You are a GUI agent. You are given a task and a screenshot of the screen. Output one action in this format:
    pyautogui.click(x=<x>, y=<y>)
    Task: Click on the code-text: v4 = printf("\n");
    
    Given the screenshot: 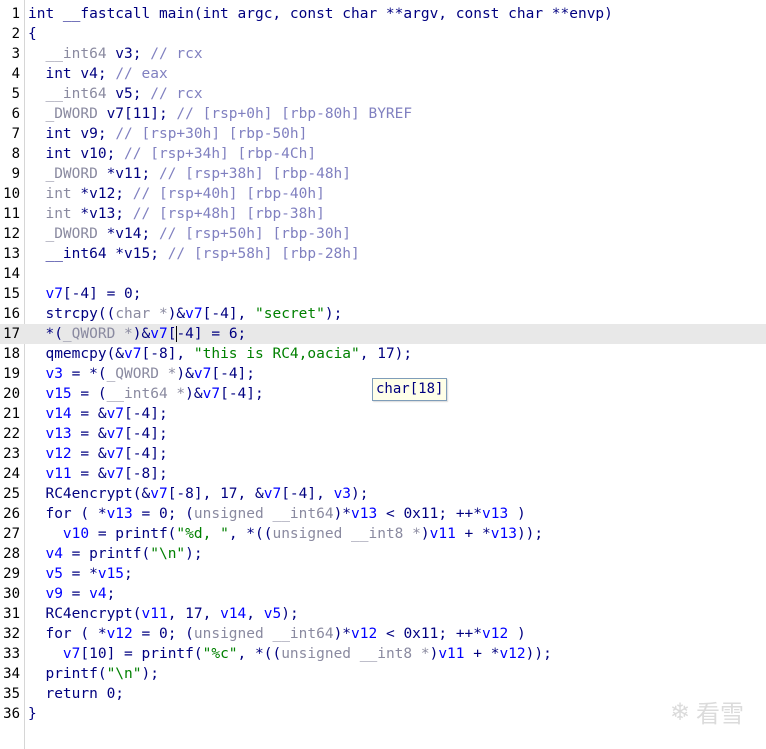 What is the action you would take?
    pyautogui.click(x=115, y=554)
    